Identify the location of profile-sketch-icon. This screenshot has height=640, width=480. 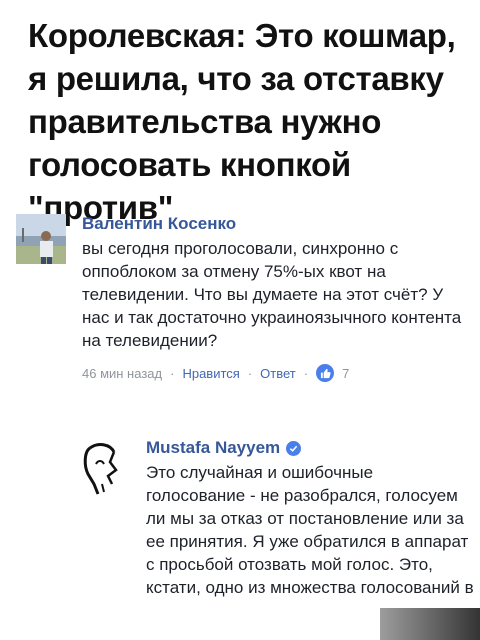
(100, 469).